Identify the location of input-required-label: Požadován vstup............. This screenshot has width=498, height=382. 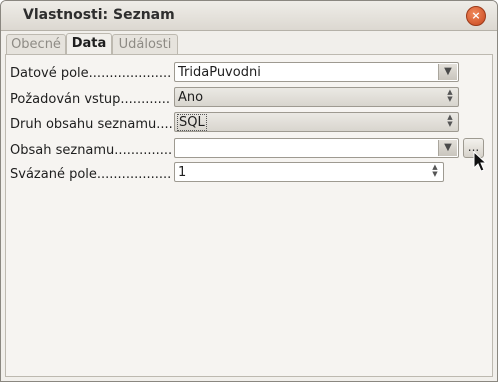
(90, 99).